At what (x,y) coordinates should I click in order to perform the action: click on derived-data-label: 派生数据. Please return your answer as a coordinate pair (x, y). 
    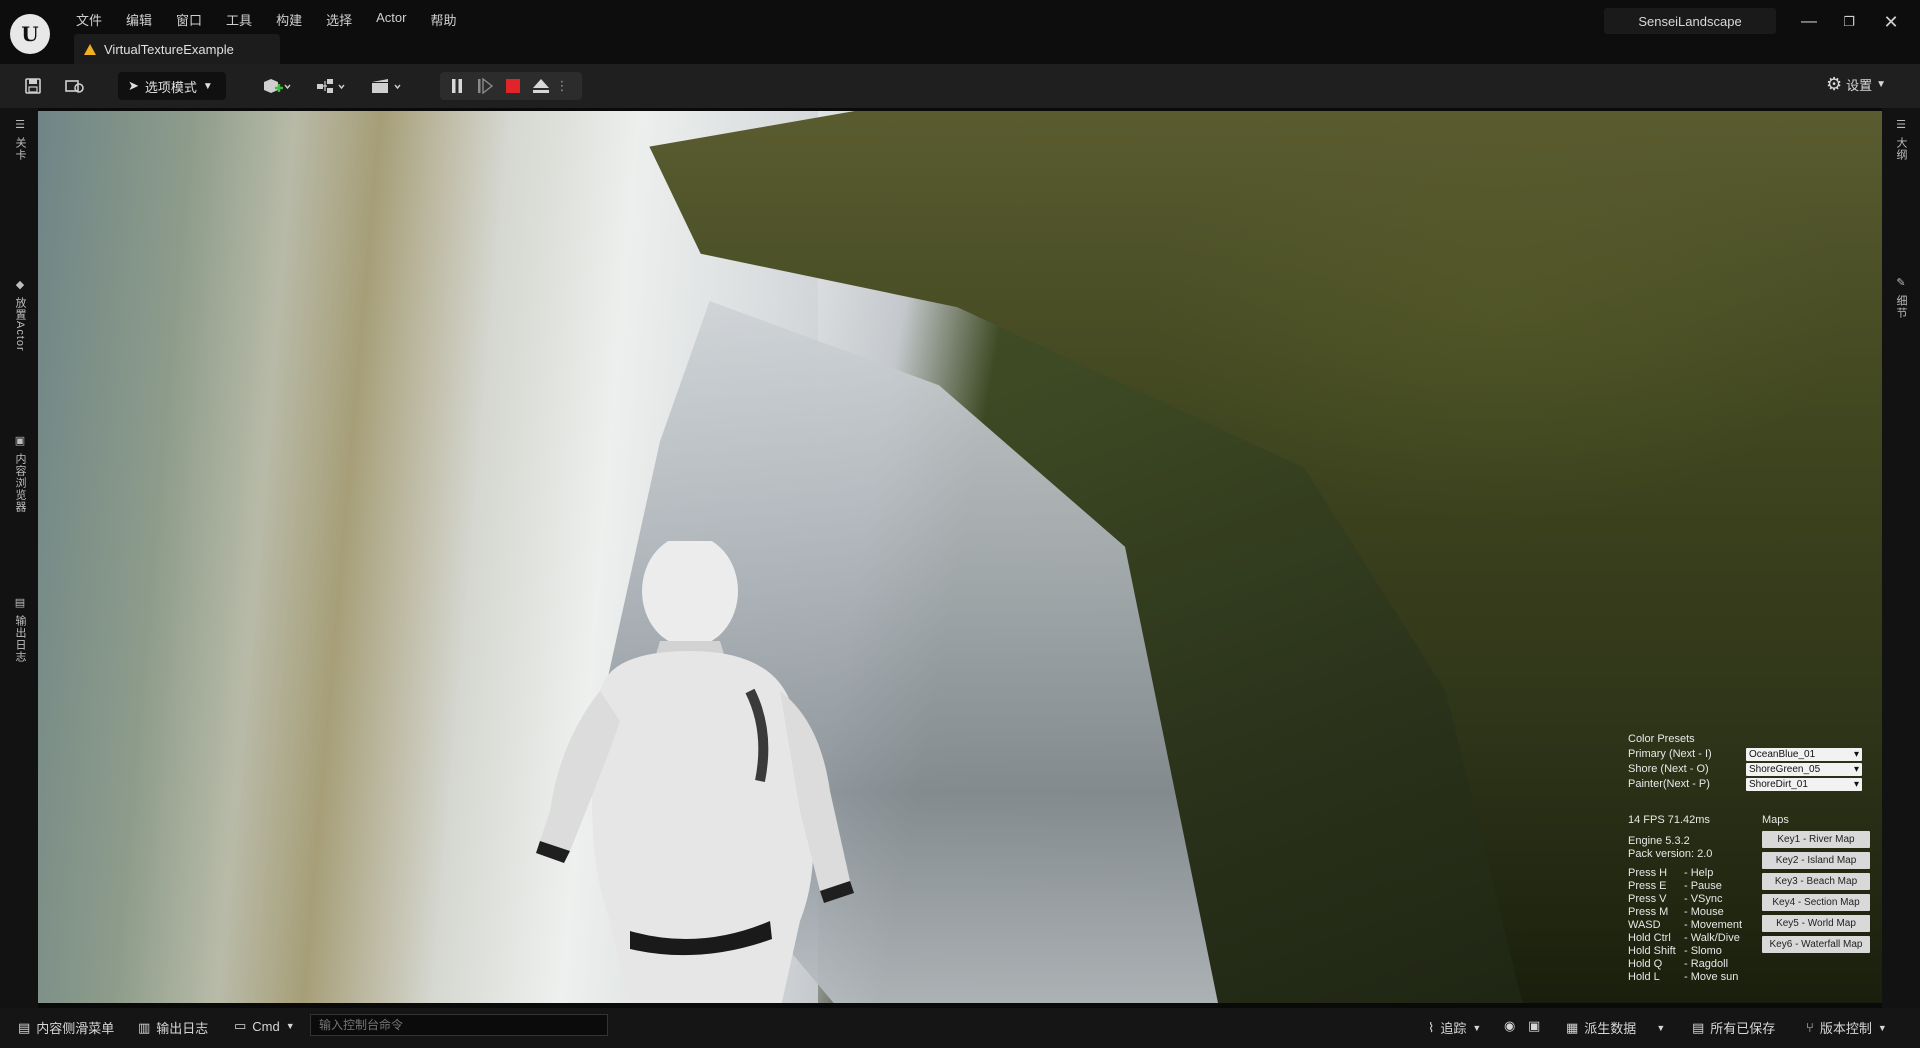
    Looking at the image, I should click on (1610, 1028).